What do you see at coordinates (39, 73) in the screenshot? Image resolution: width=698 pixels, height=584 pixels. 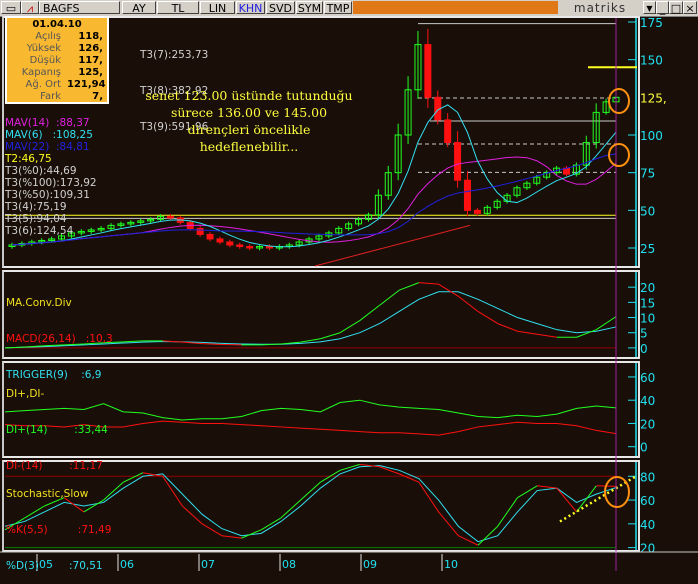 I see `info-label: Kapanış` at bounding box center [39, 73].